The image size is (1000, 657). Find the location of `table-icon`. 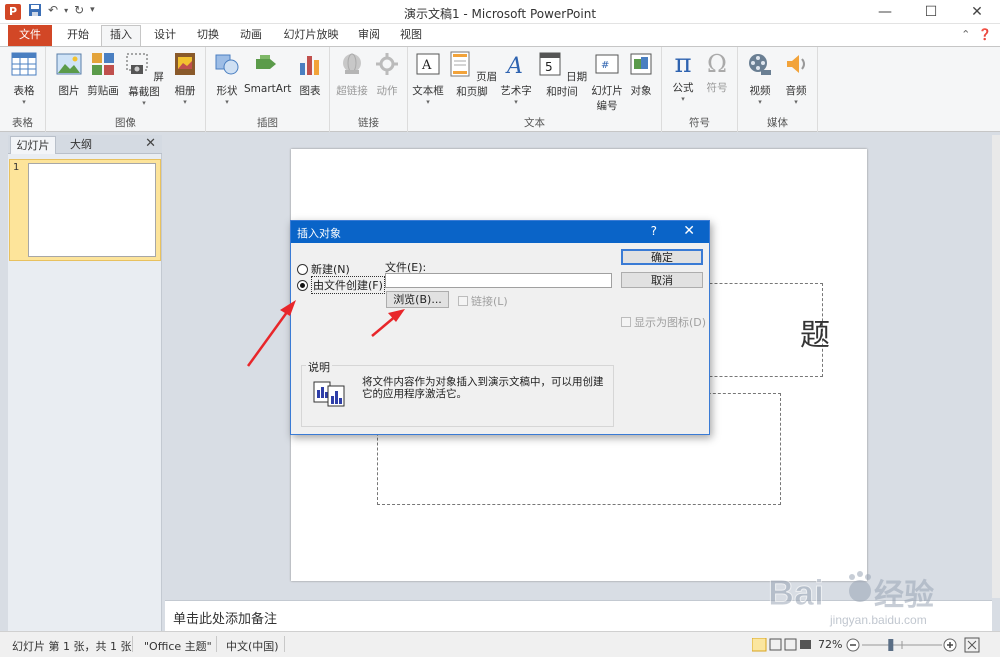

table-icon is located at coordinates (24, 64).